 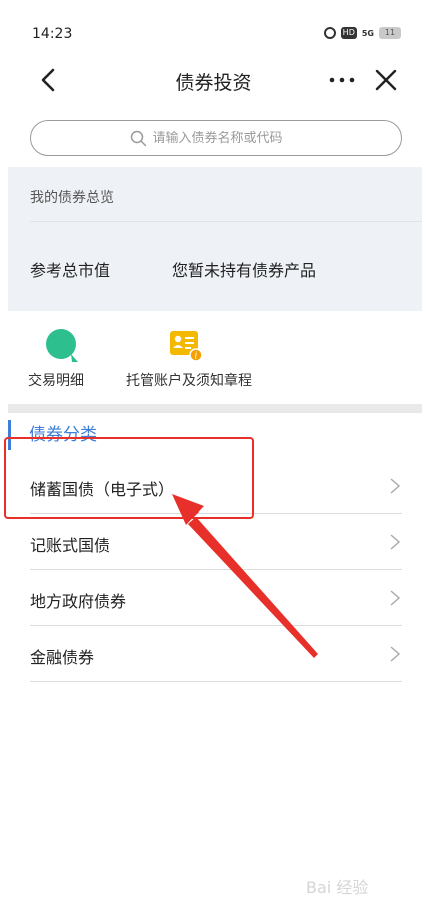 I want to click on magnifier-icon, so click(x=62, y=345).